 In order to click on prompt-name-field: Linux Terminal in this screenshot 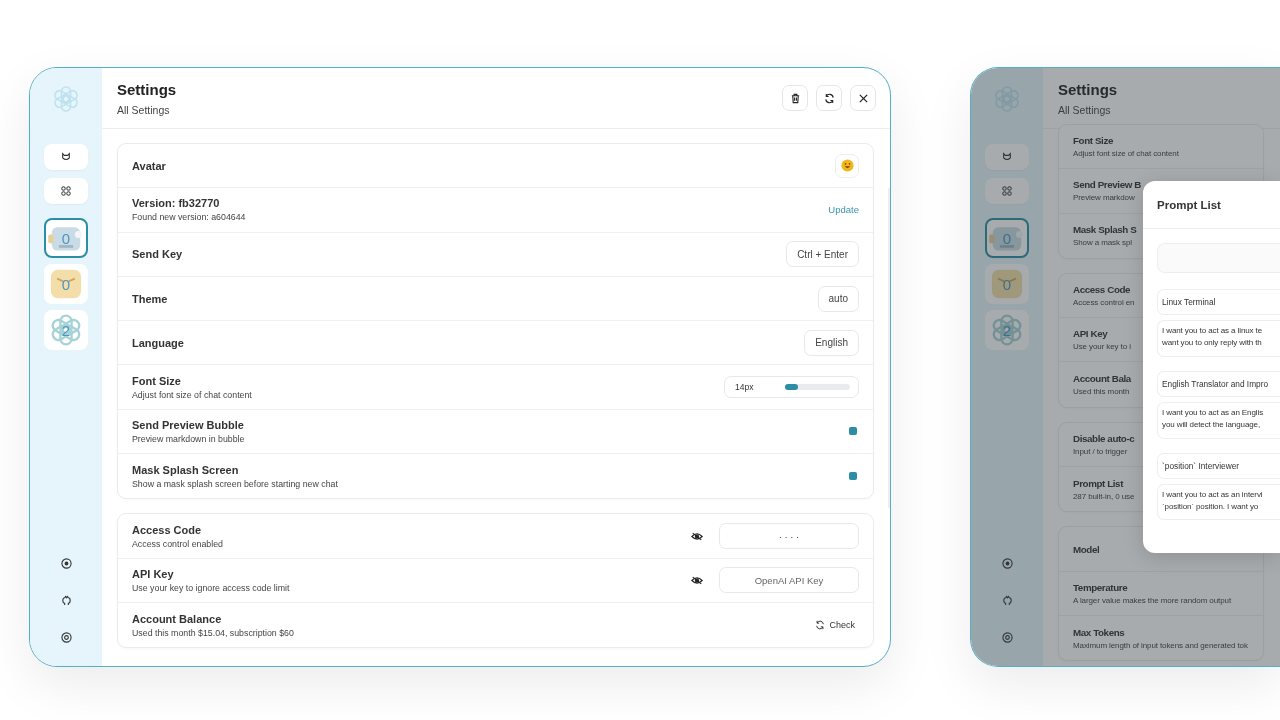, I will do `click(1218, 302)`.